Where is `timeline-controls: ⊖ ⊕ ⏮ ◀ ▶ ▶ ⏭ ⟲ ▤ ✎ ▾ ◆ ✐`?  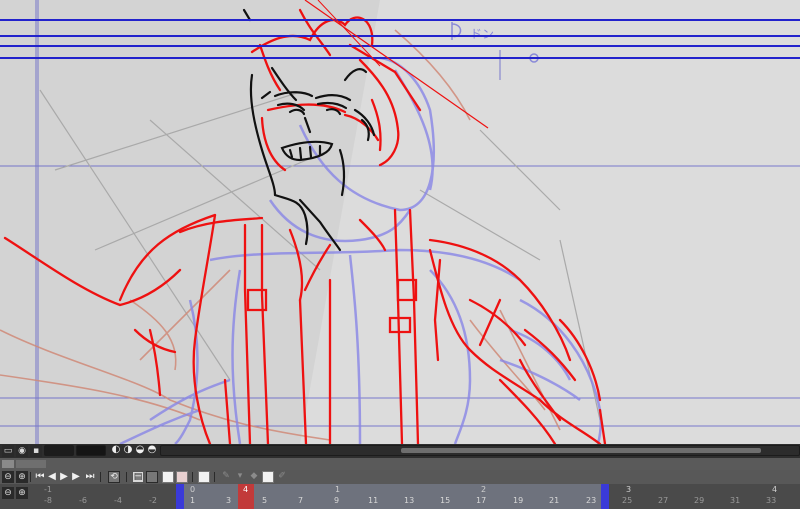
timeline-controls: ⊖ ⊕ ⏮ ◀ ▶ ▶ ⏭ ⟲ ▤ ✎ ▾ ◆ ✐ is located at coordinates (400, 477).